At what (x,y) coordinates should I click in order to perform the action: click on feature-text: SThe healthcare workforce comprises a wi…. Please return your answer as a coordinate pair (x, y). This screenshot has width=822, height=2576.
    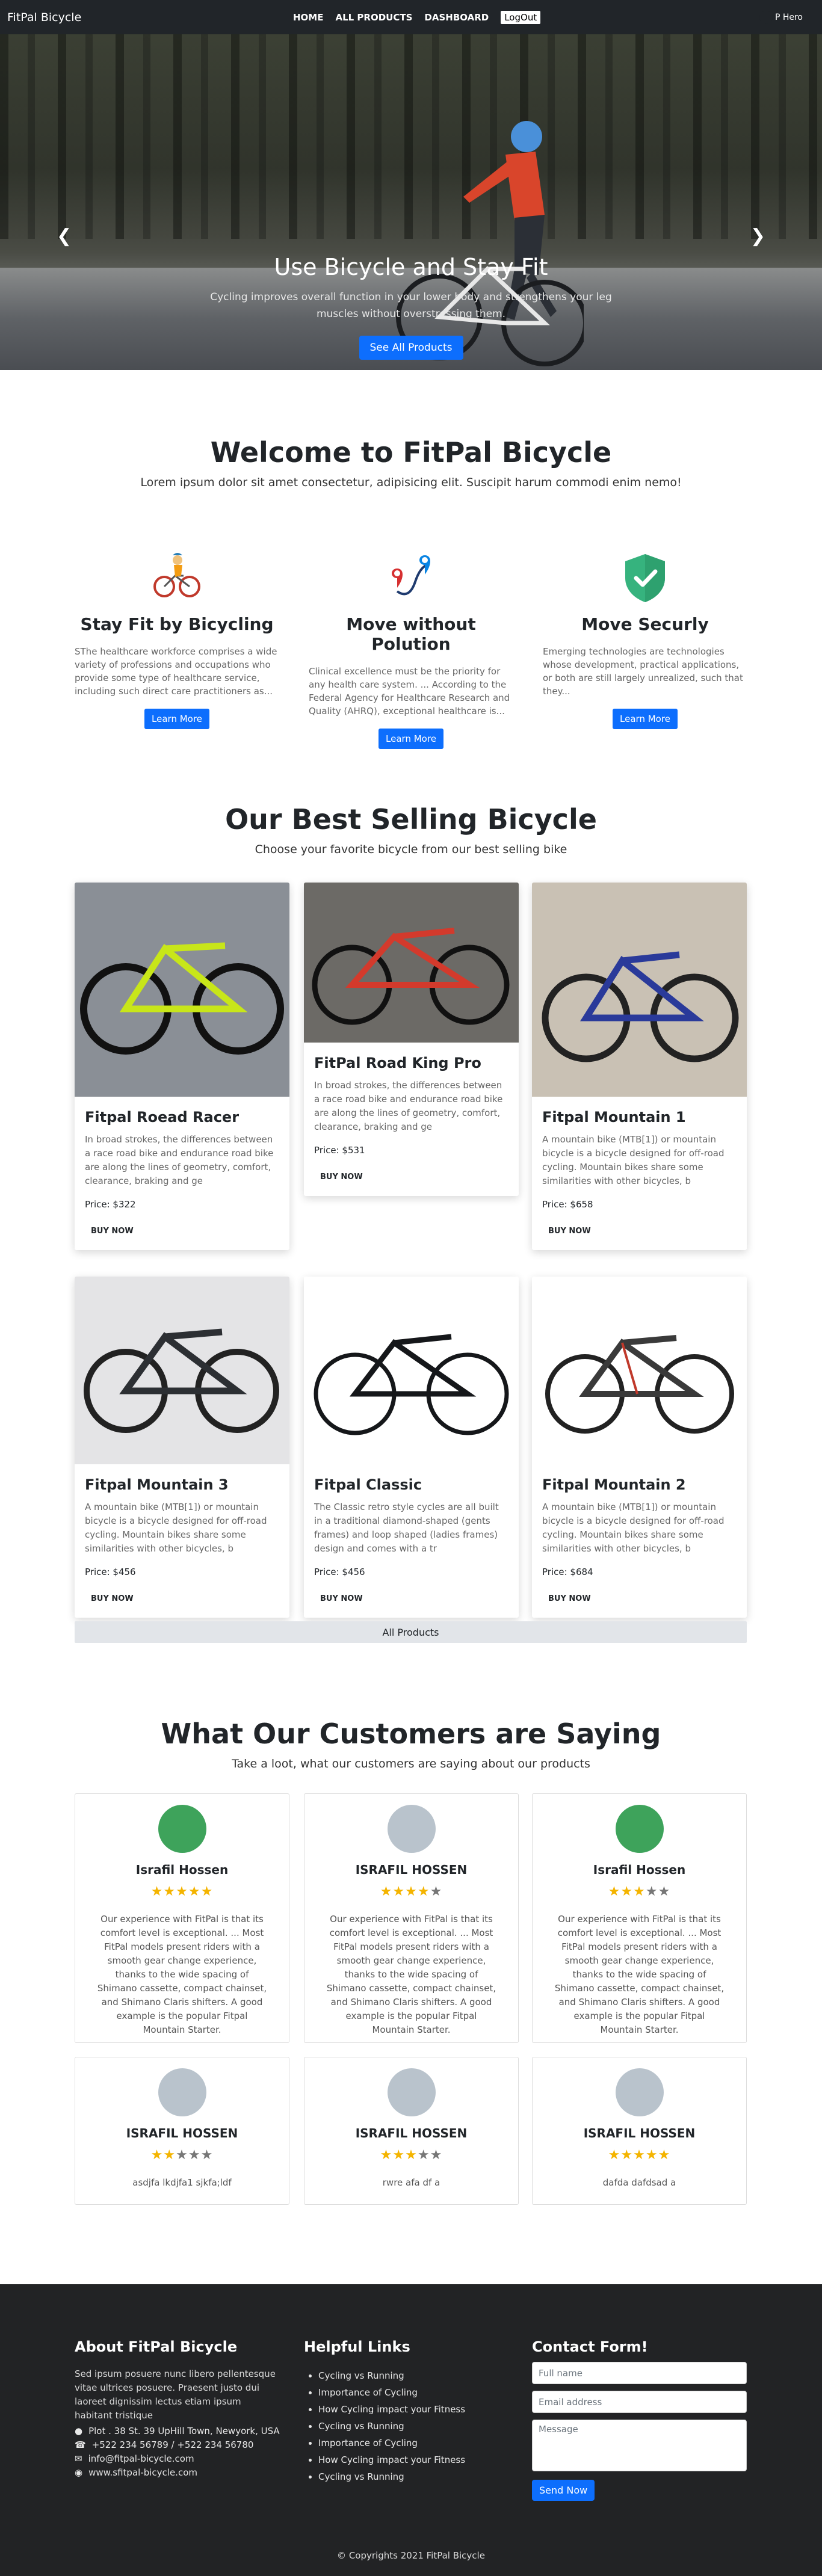
    Looking at the image, I should click on (176, 671).